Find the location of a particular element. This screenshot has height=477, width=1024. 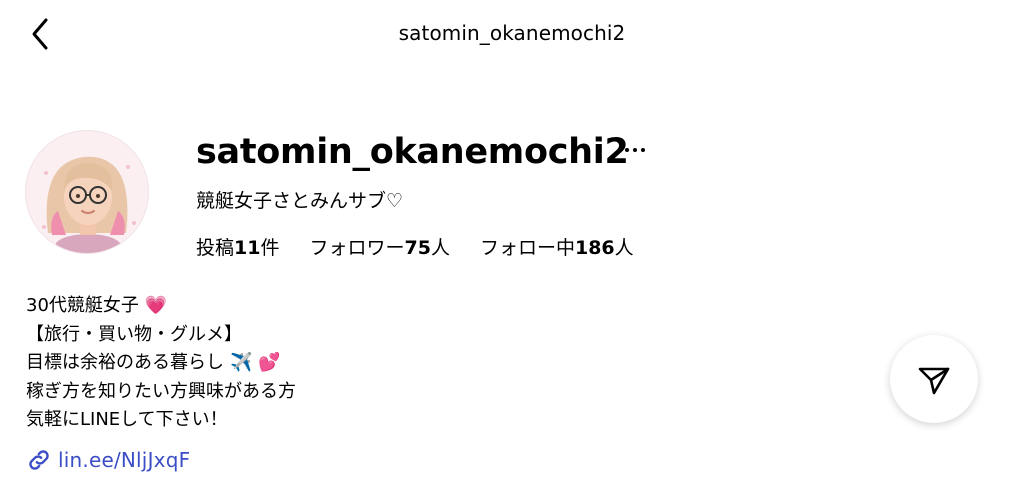

paper-plane-icon is located at coordinates (934, 381).